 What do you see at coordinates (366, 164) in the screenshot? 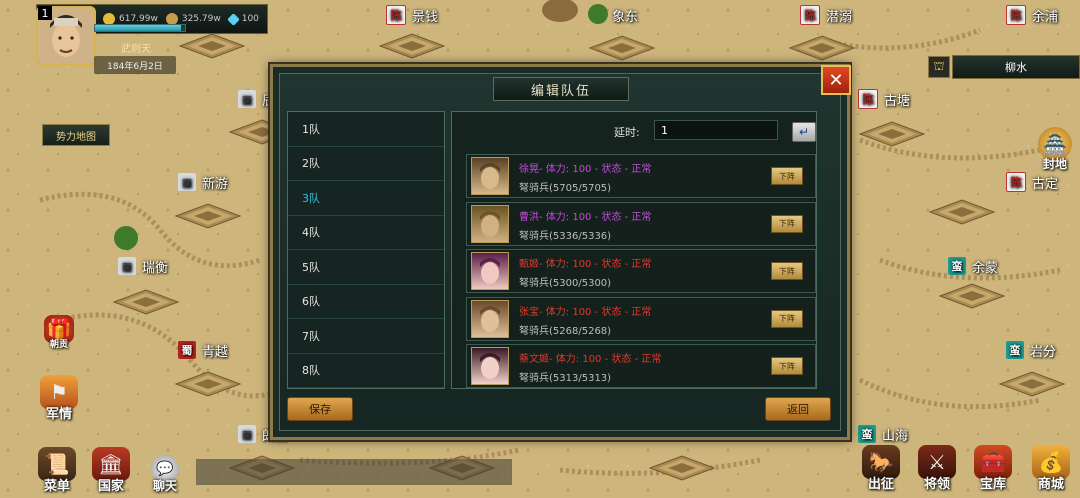
I see `team-item: 2队` at bounding box center [366, 164].